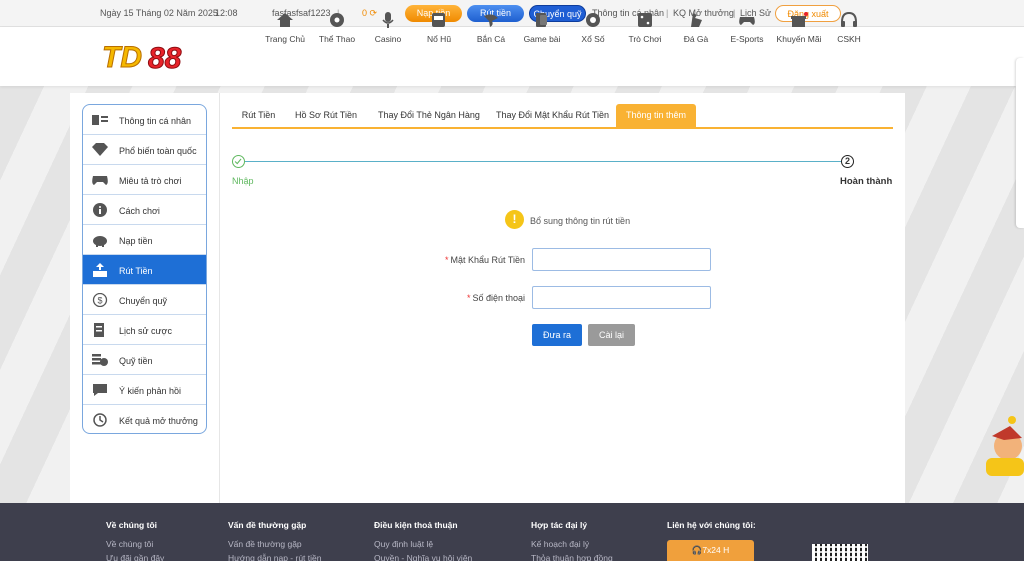  I want to click on nav-label: Trò Chơi, so click(645, 39).